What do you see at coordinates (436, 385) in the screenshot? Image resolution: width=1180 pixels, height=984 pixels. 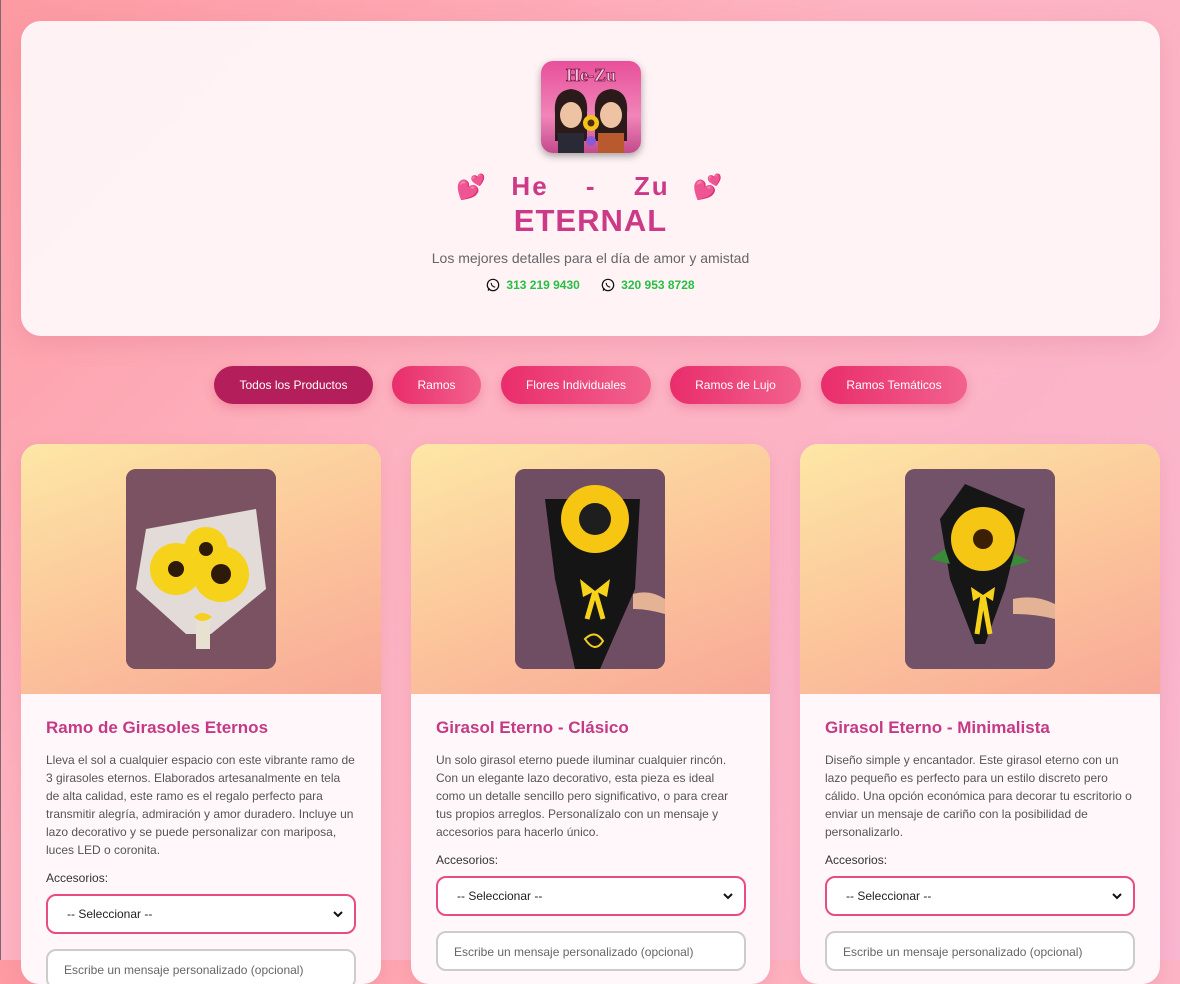 I see `tab-ramos: Ramos` at bounding box center [436, 385].